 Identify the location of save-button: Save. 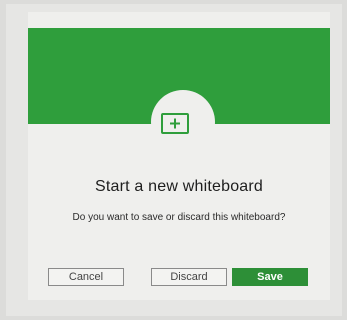
(270, 277).